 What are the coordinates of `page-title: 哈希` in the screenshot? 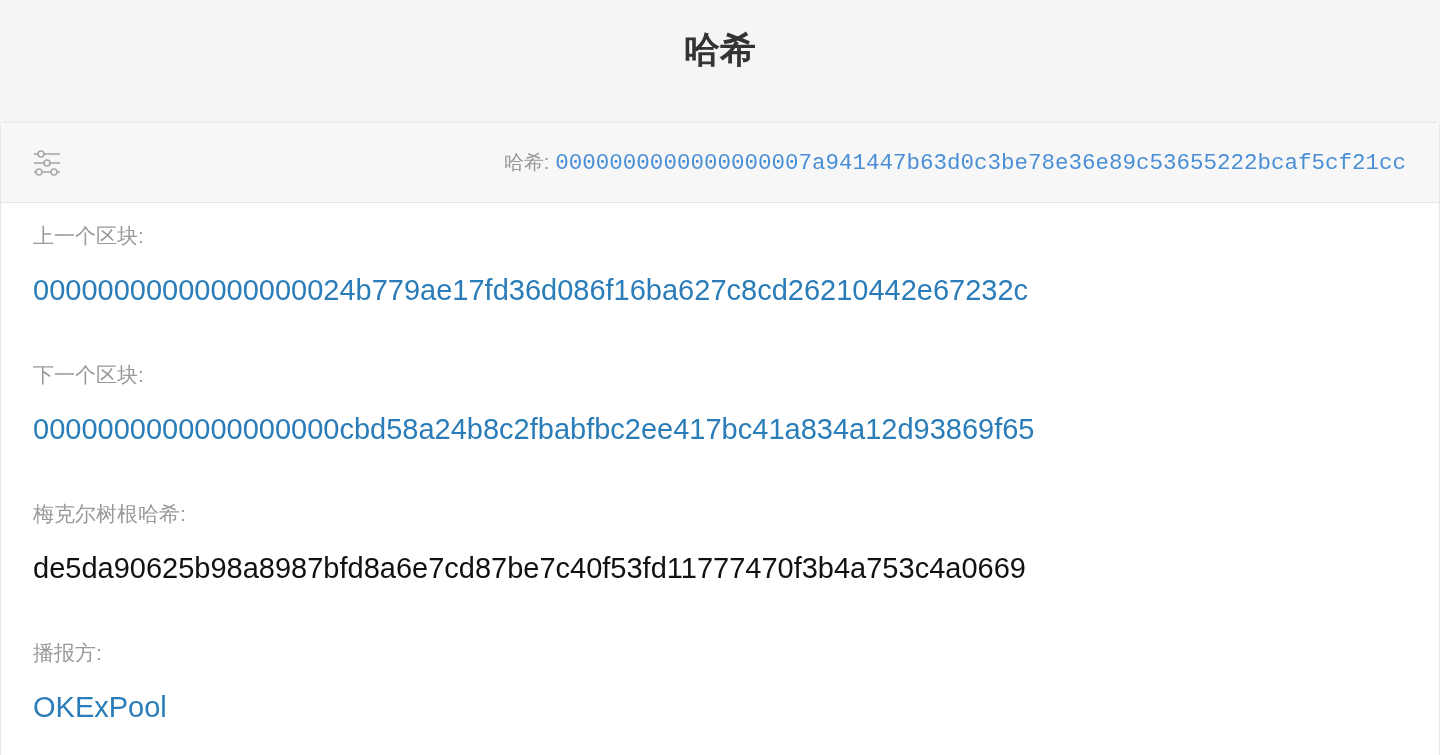 It's located at (720, 49).